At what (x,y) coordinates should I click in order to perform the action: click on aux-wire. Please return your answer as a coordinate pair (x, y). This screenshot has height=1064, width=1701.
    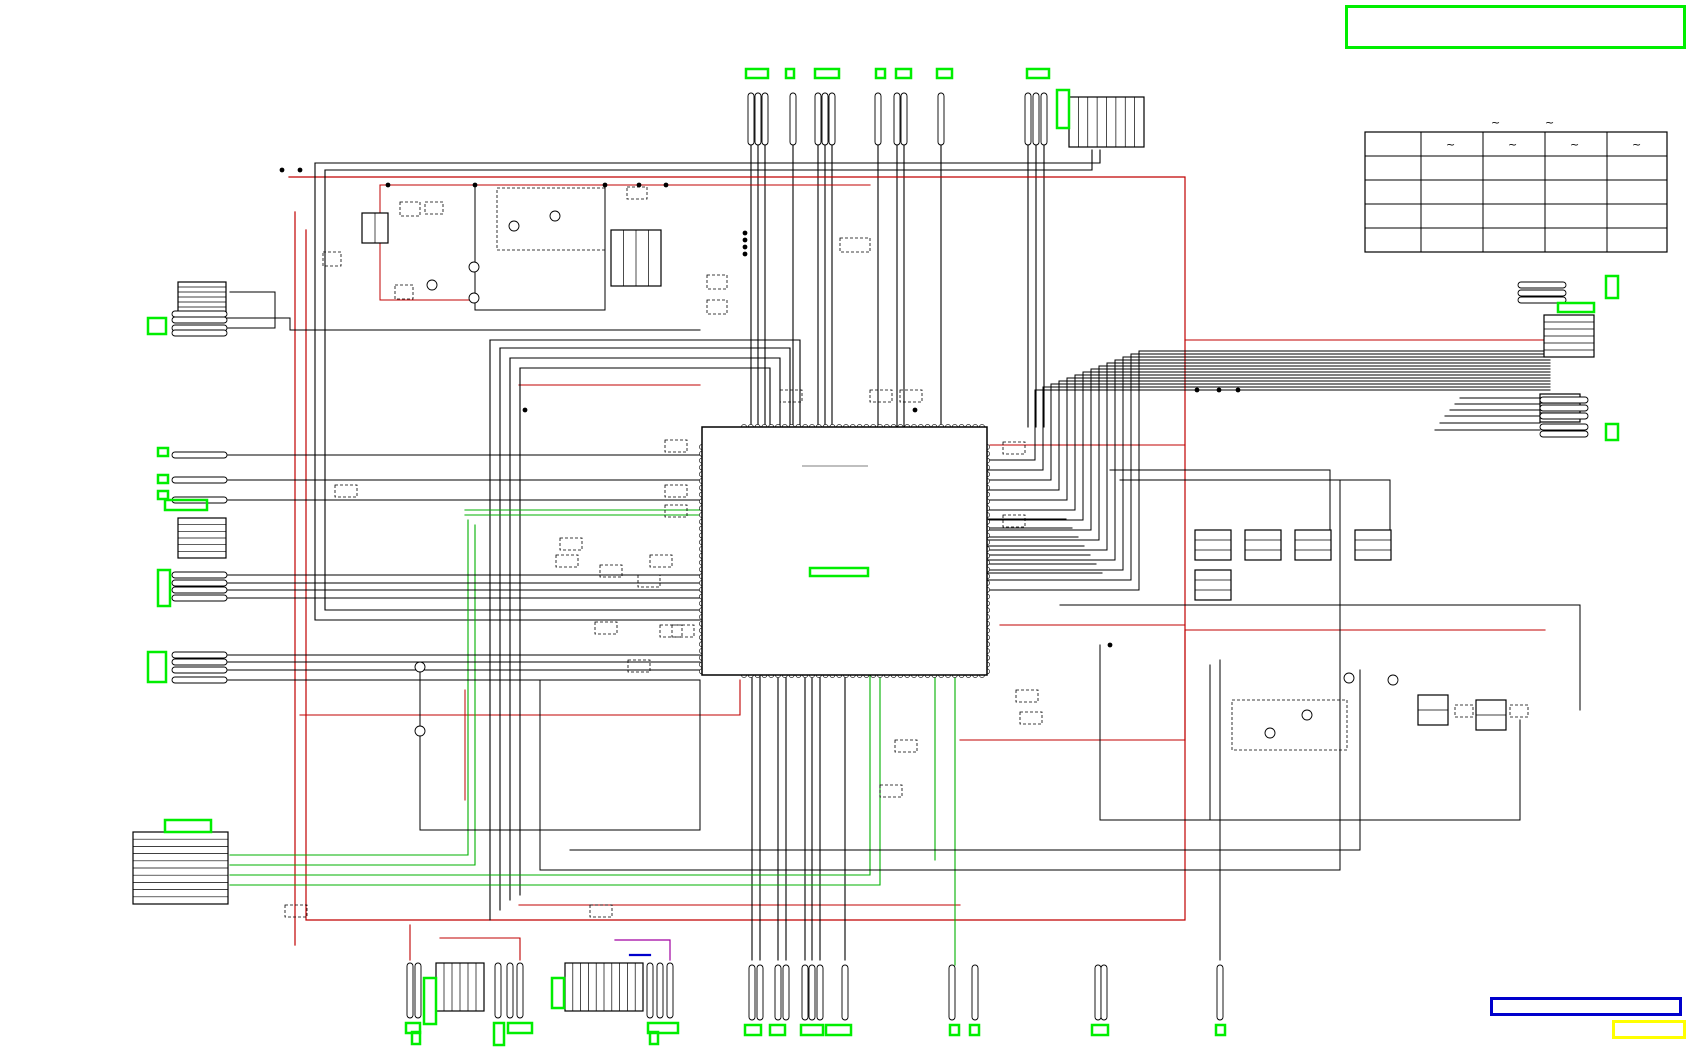
    Looking at the image, I should click on (642, 950).